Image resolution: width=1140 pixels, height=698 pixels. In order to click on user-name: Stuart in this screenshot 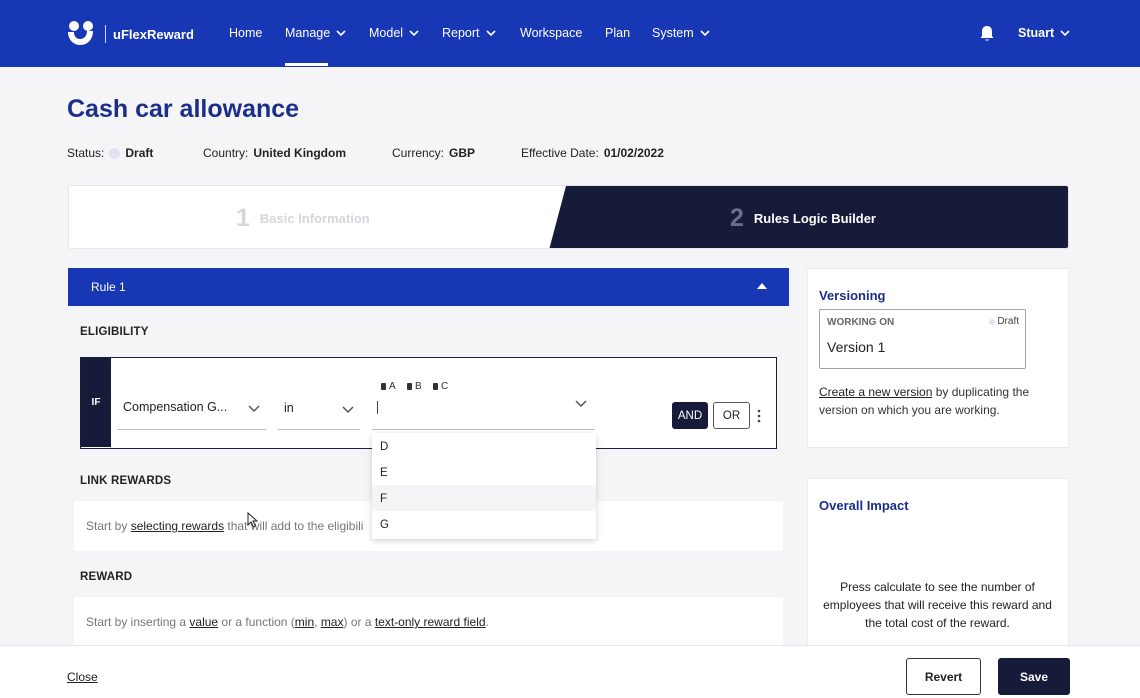, I will do `click(1036, 33)`.